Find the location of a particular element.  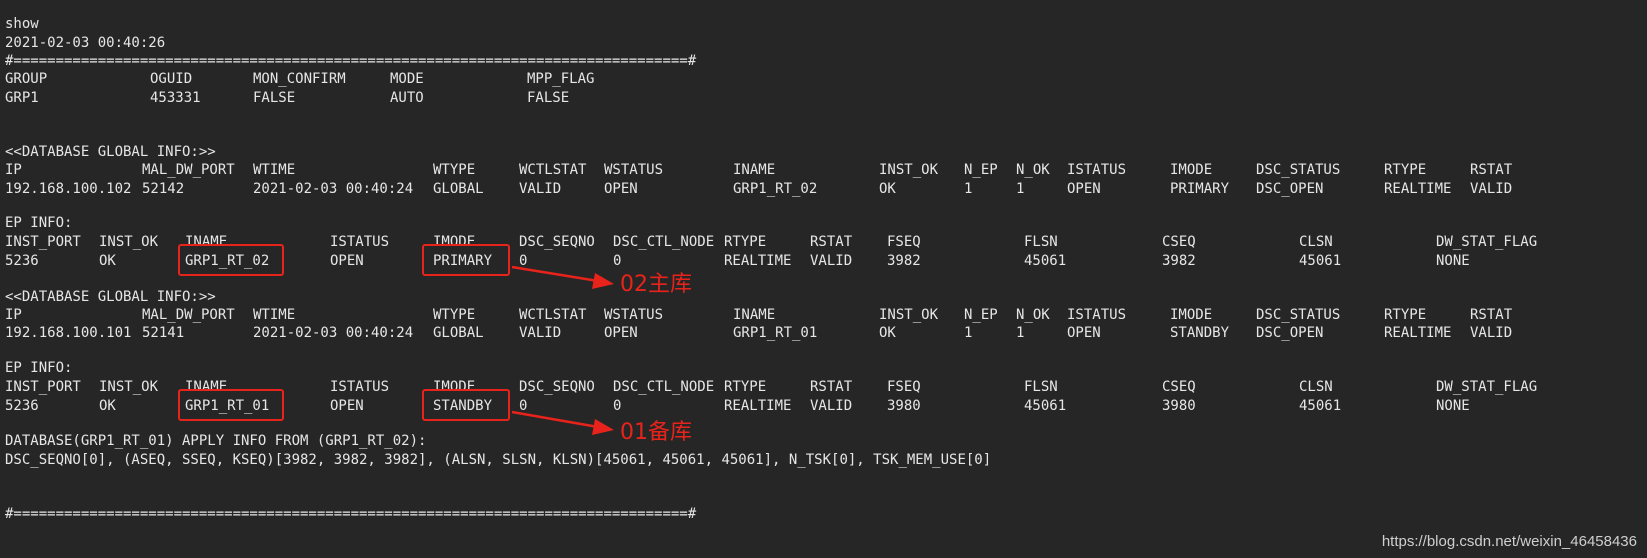

global-val-iname: GRP1_RT_01 is located at coordinates (775, 333).